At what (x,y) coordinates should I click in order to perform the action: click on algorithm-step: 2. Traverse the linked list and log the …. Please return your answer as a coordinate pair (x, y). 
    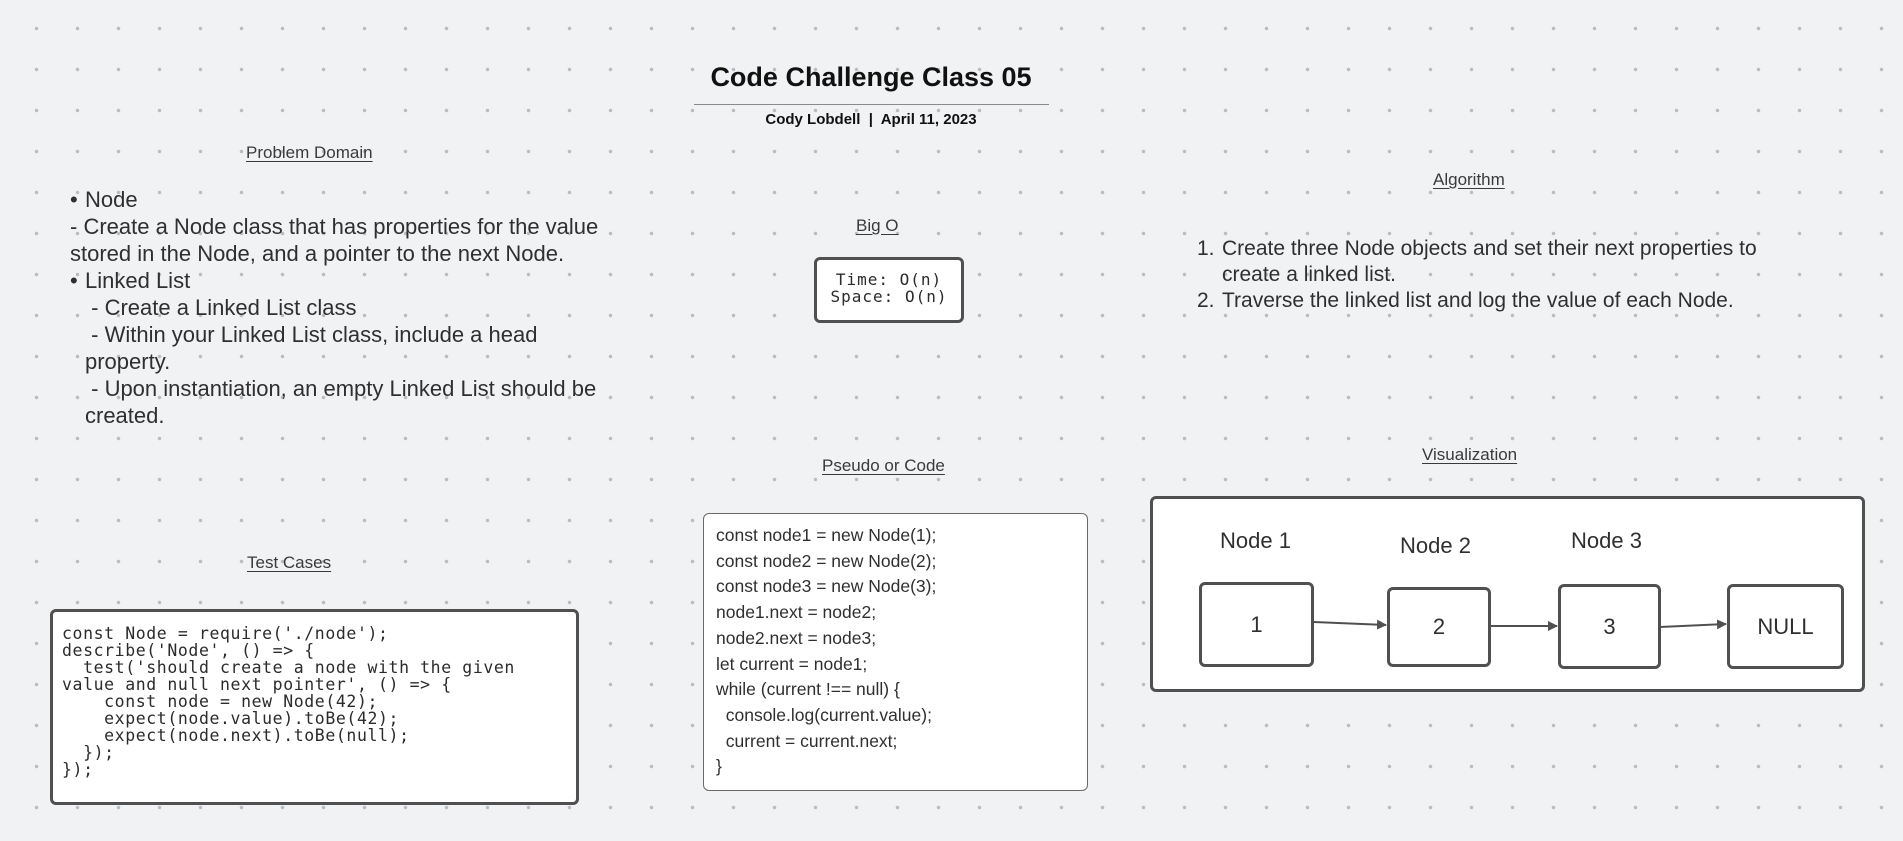
    Looking at the image, I should click on (1497, 301).